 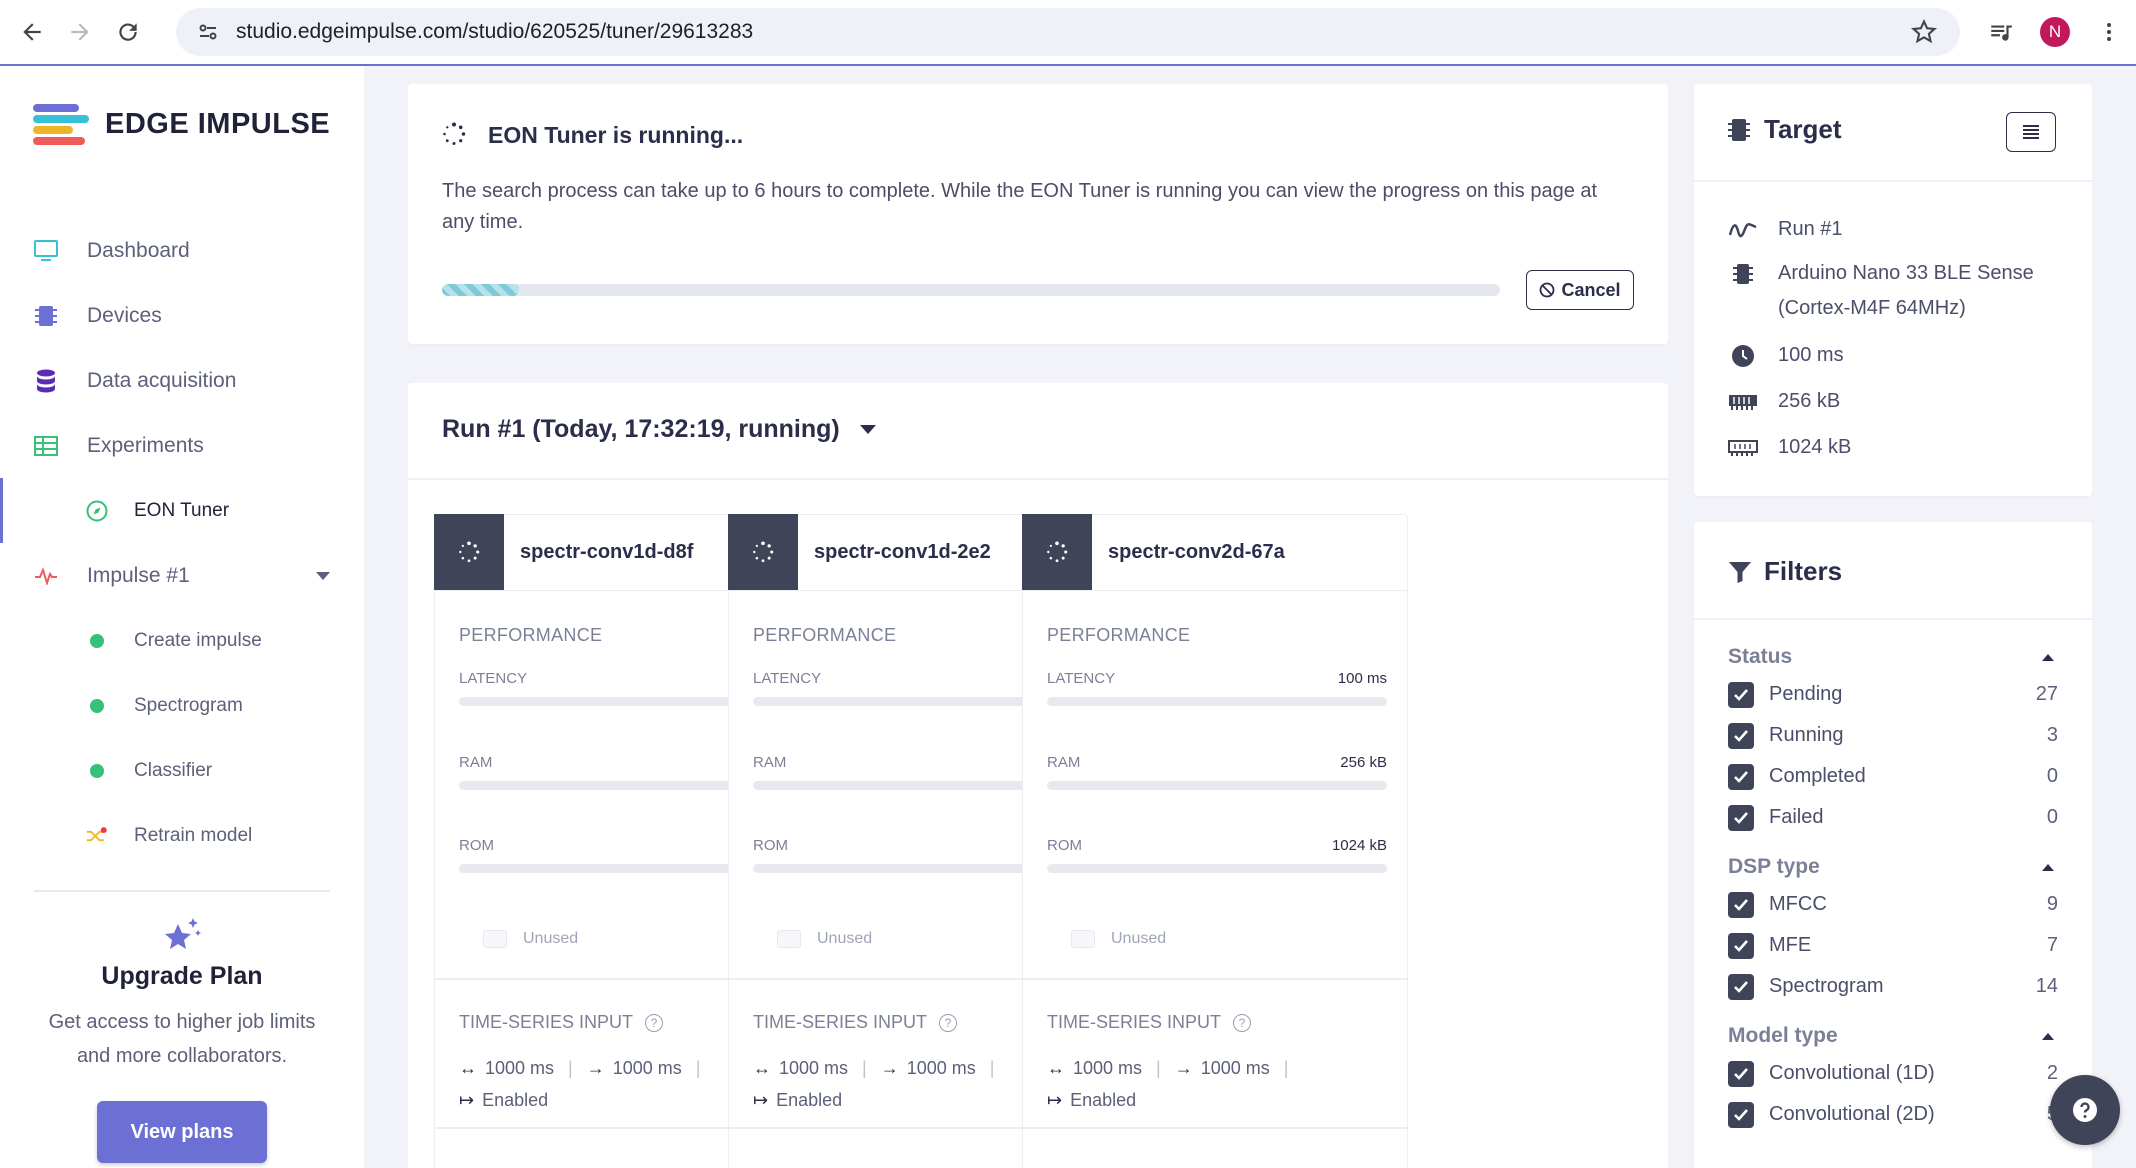 What do you see at coordinates (1217, 868) in the screenshot?
I see `metric-bar` at bounding box center [1217, 868].